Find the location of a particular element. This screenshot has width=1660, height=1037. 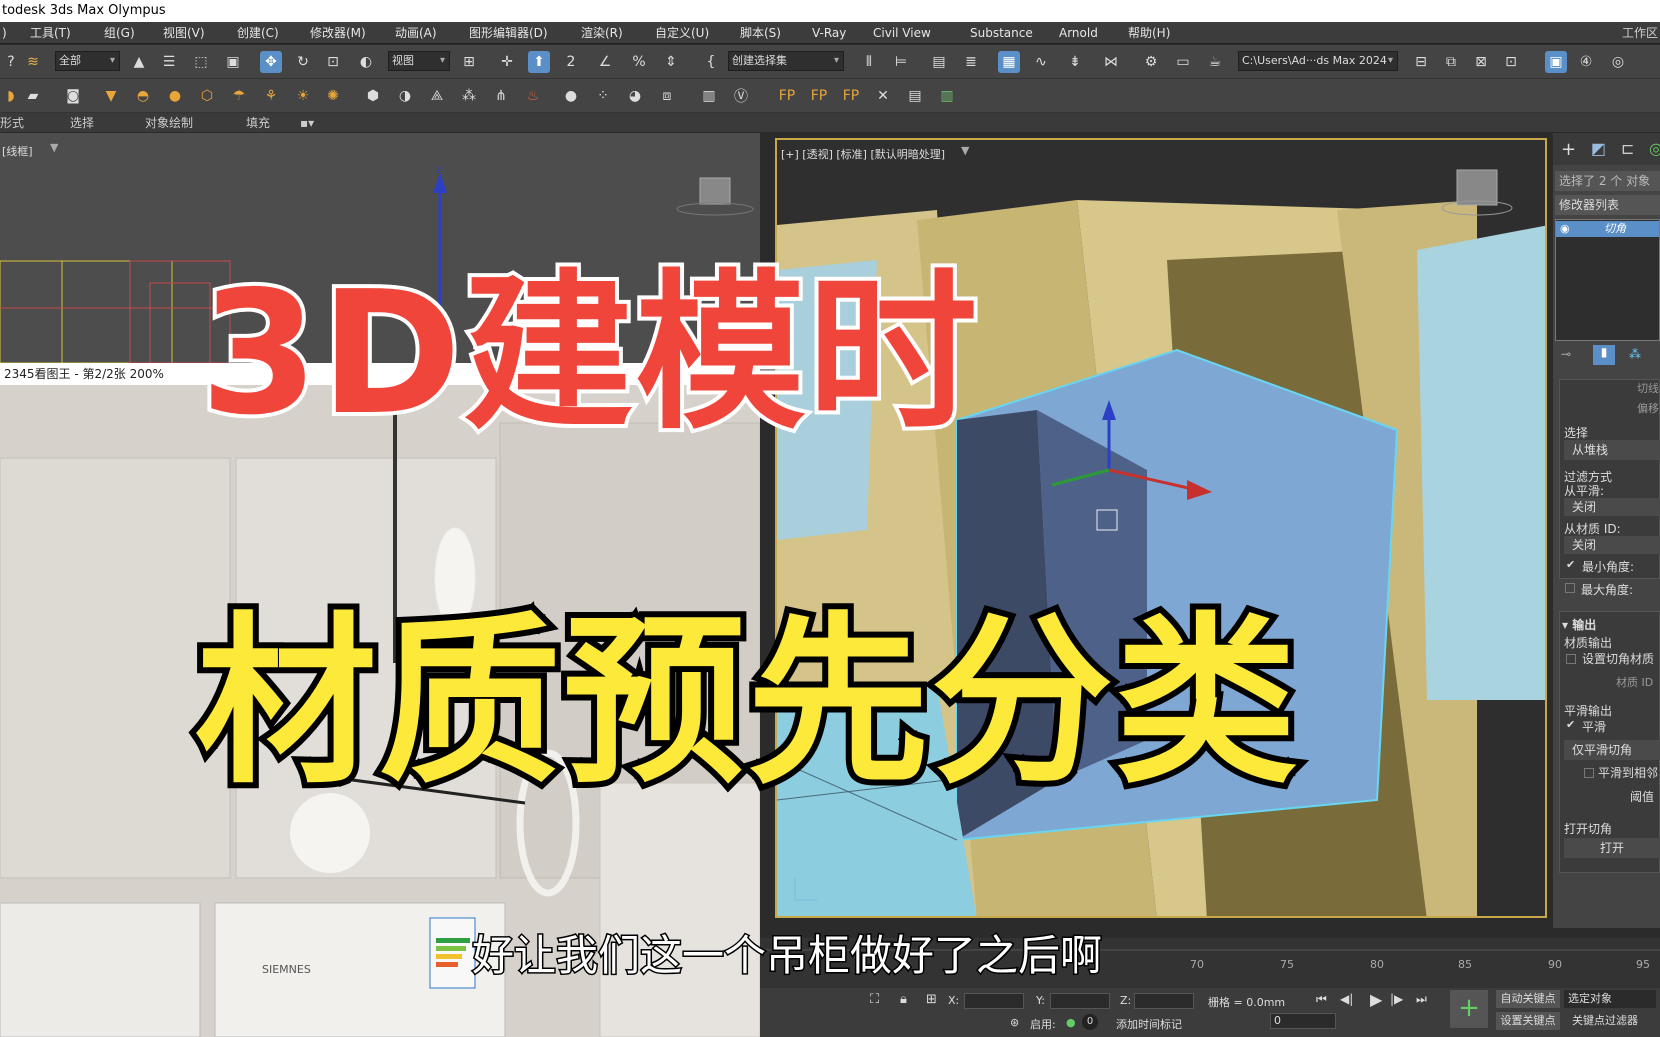

menu-modifiers: 修改器(M) is located at coordinates (338, 33).